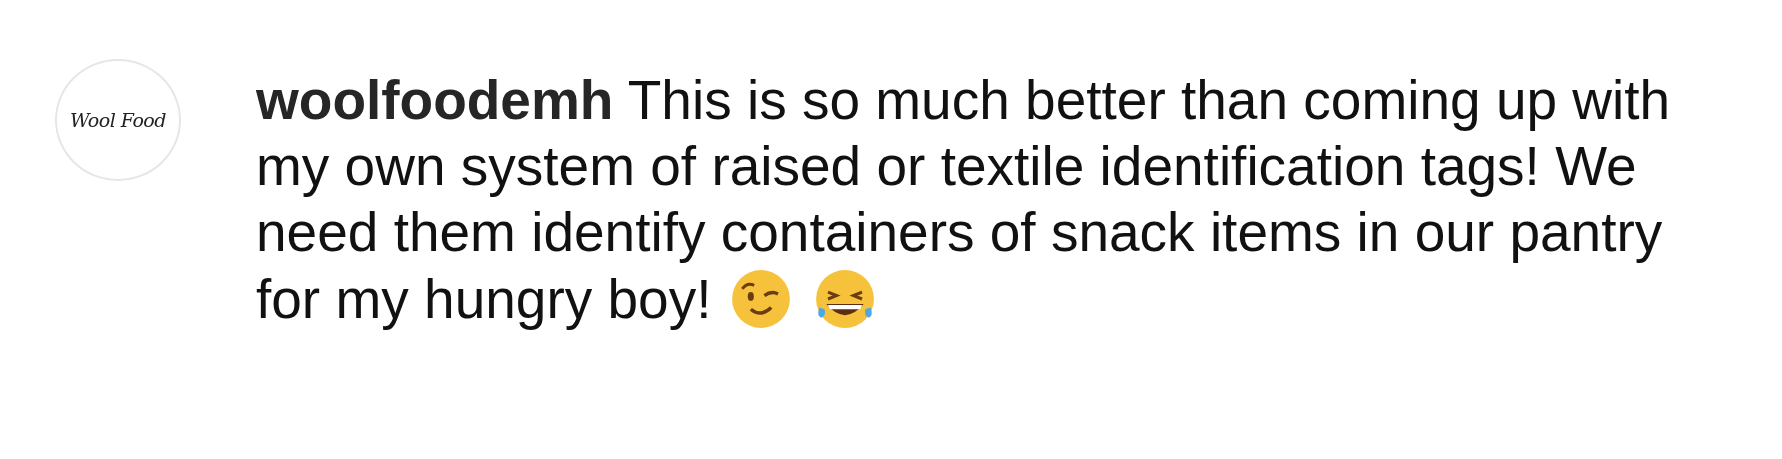 Image resolution: width=1782 pixels, height=459 pixels. What do you see at coordinates (959, 232) in the screenshot?
I see `comment-text-line: need them identify containers of snack items in our pantry` at bounding box center [959, 232].